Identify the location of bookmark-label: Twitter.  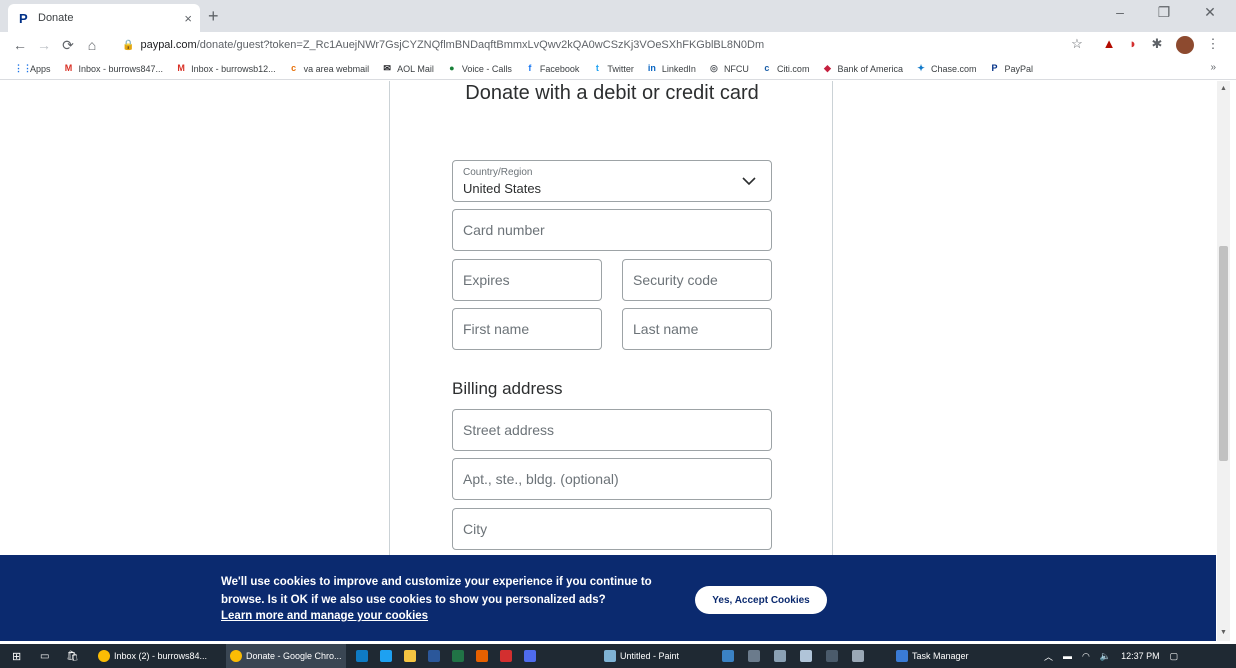
(620, 68).